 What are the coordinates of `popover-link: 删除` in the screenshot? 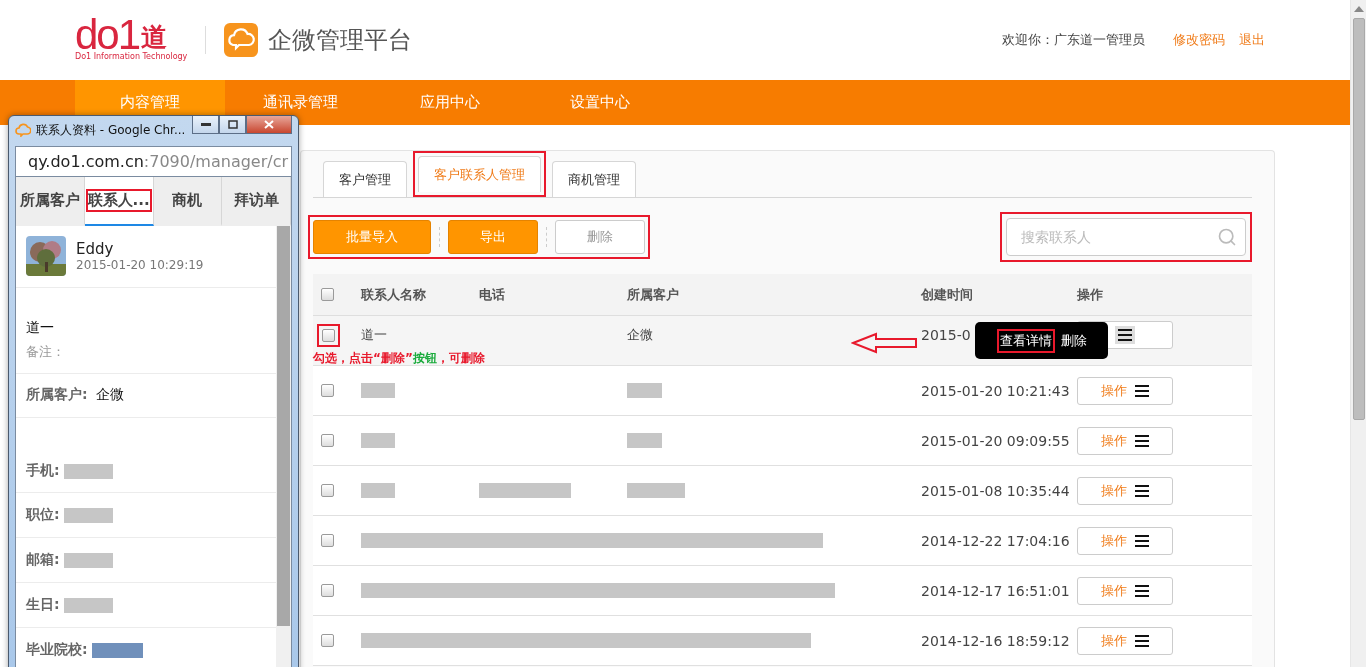 It's located at (1074, 340).